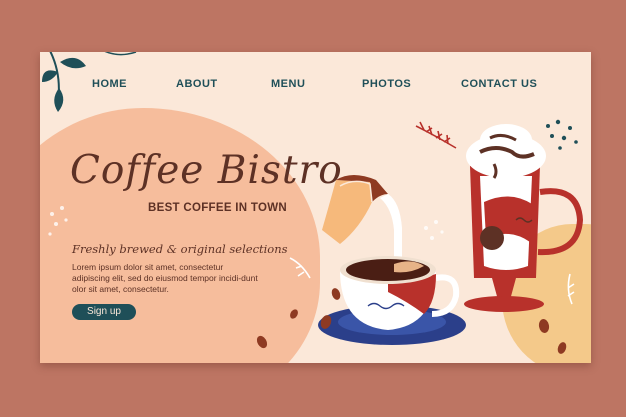  I want to click on page-subtitle: BEST COFFEE IN TOWN, so click(218, 208).